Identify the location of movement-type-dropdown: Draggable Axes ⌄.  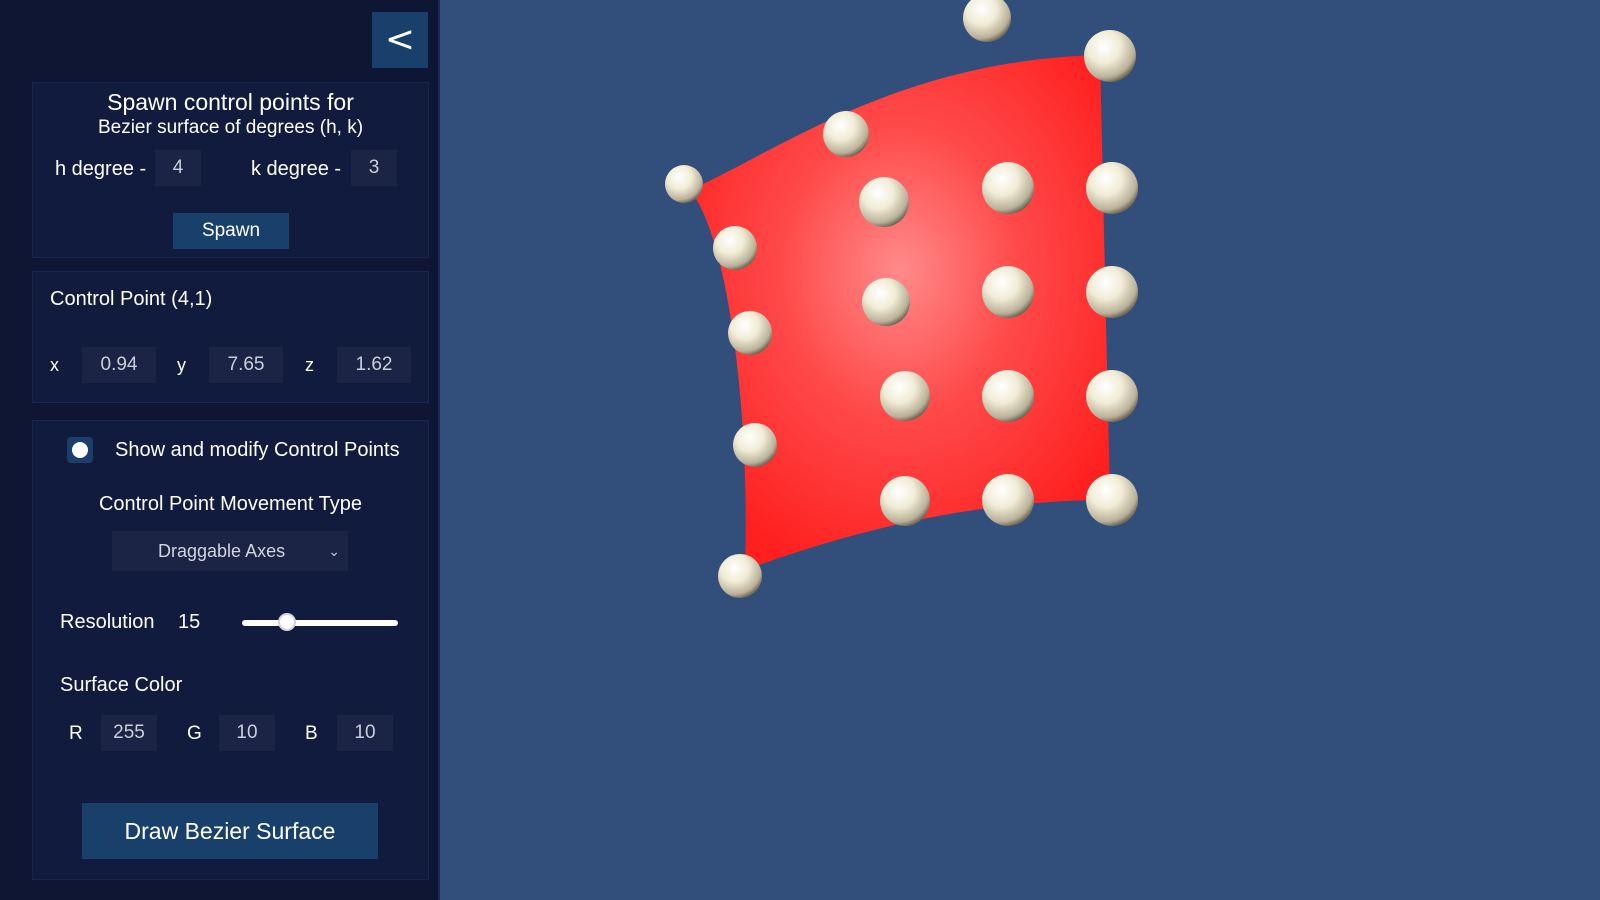
(230, 551).